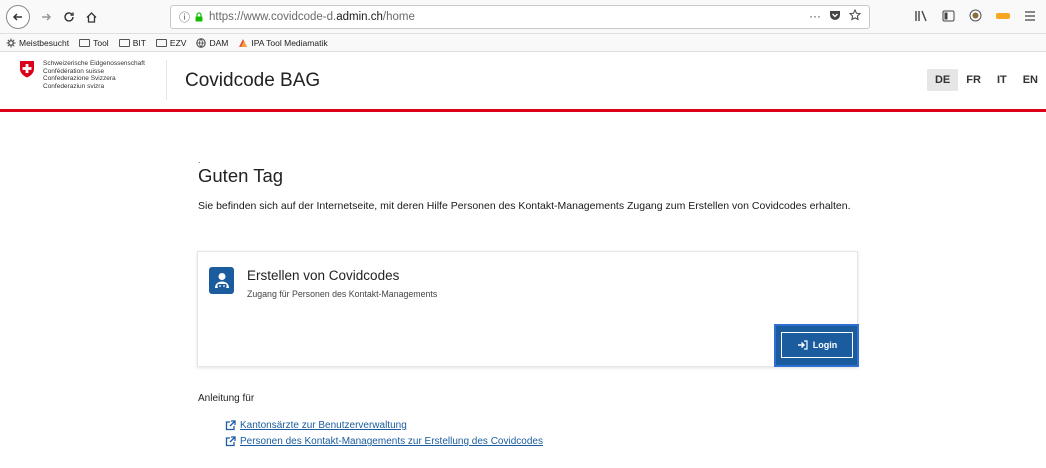 The height and width of the screenshot is (468, 1046). I want to click on home-icon, so click(91, 17).